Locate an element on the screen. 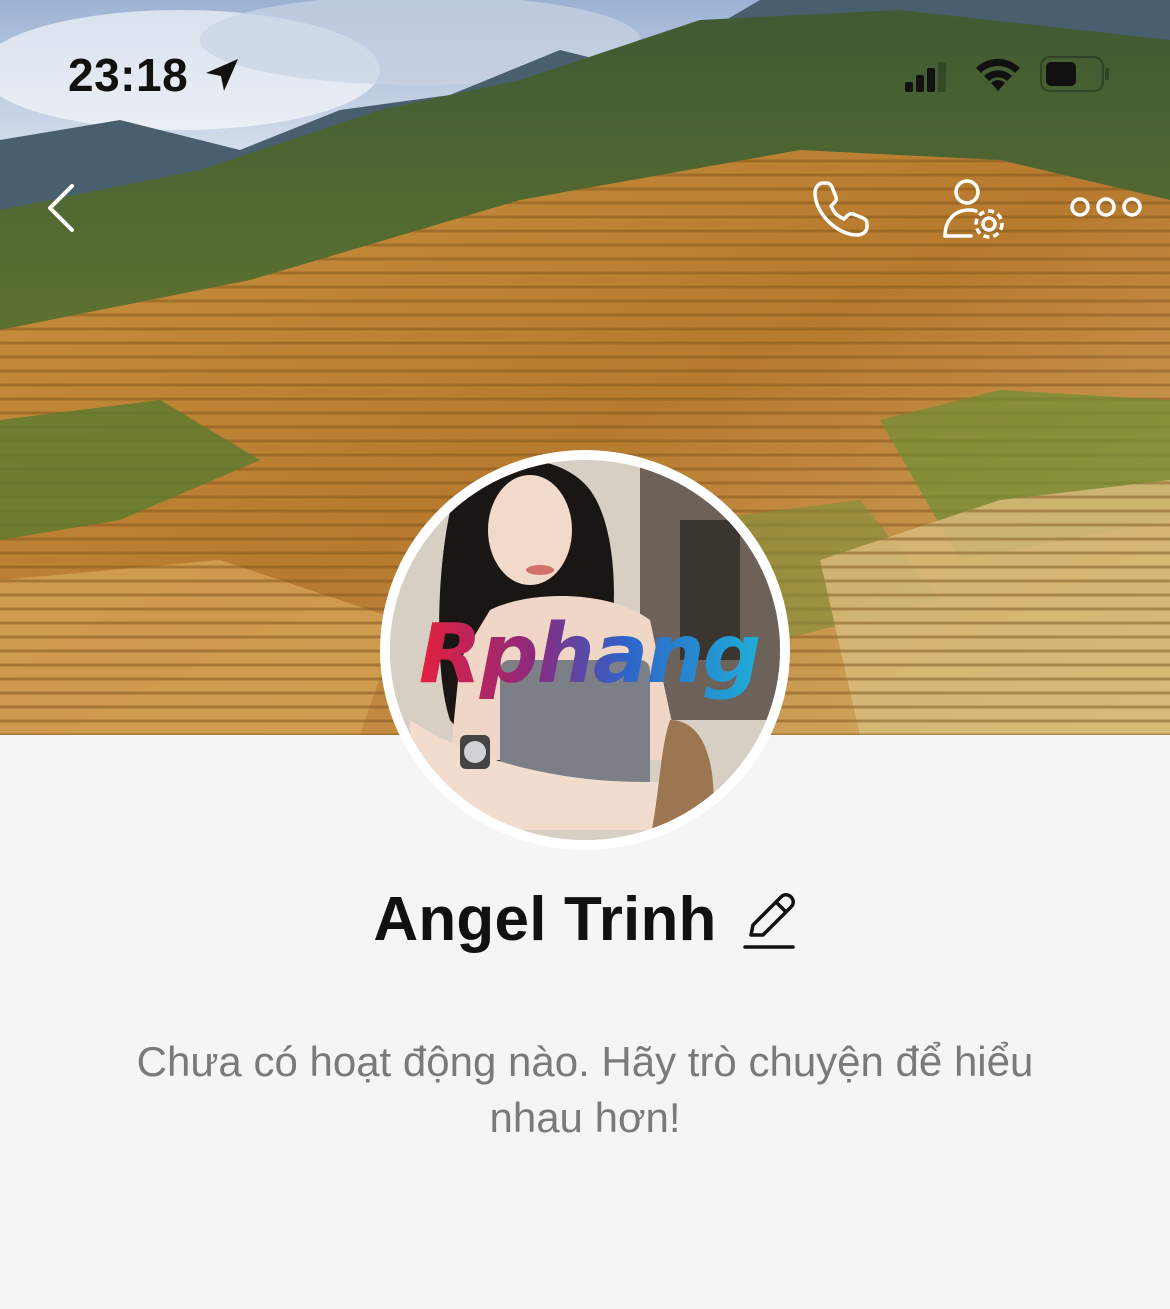 This screenshot has width=1170, height=1309. back-button is located at coordinates (60, 208).